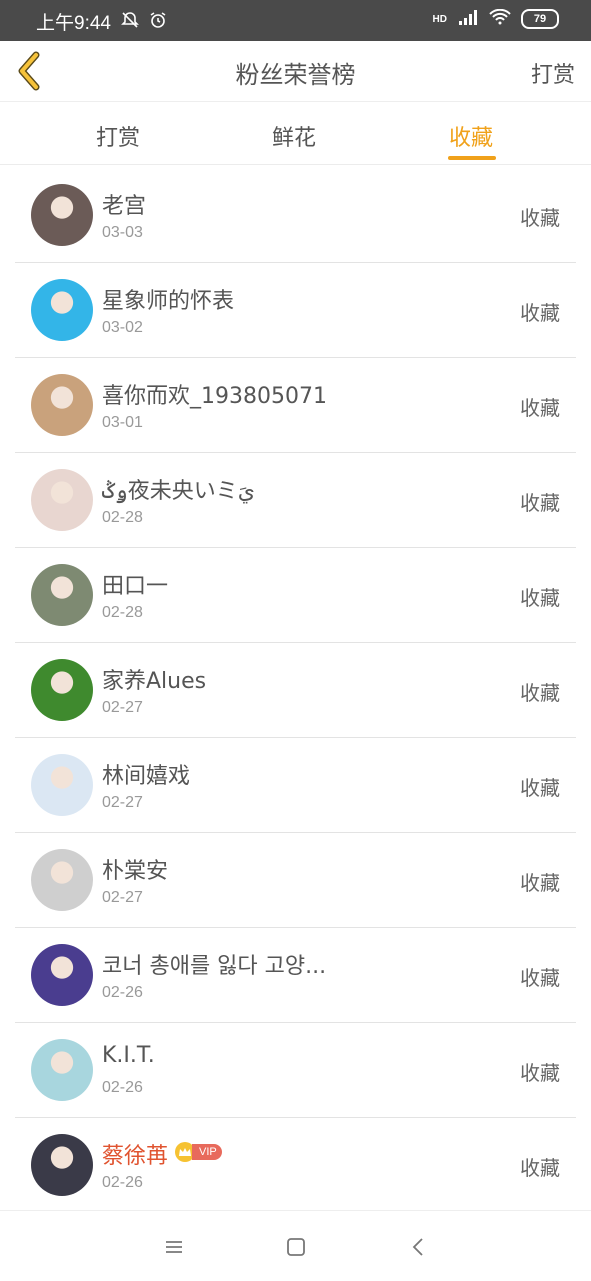 Image resolution: width=591 pixels, height=1281 pixels. I want to click on list-item: 코너 총애를 잃다 고양... 02-26 收藏, so click(295, 975).